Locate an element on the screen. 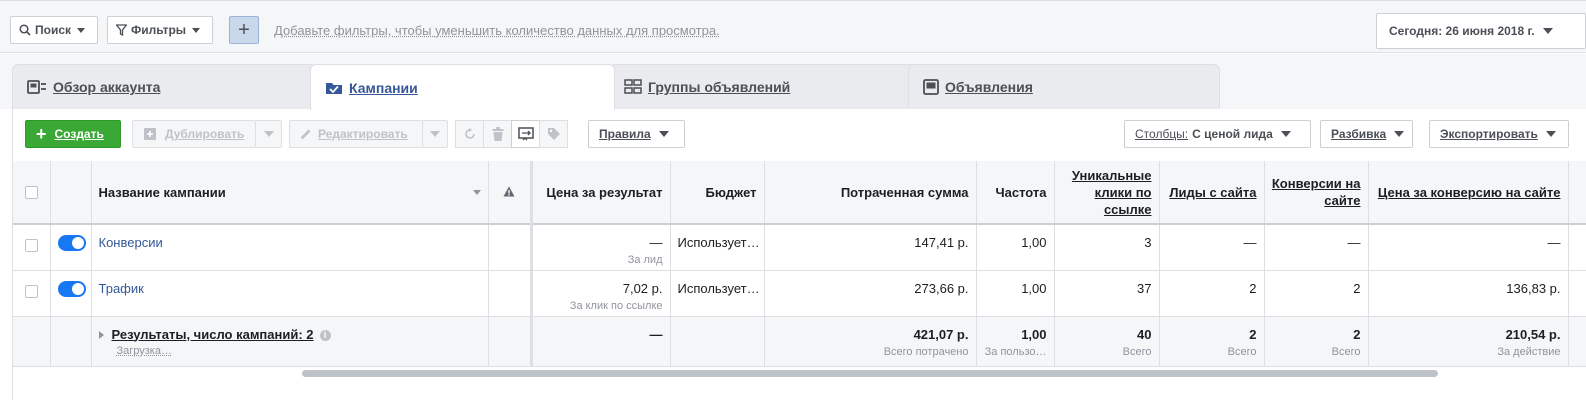 This screenshot has height=400, width=1586. tab-campaigns: Кампании is located at coordinates (462, 87).